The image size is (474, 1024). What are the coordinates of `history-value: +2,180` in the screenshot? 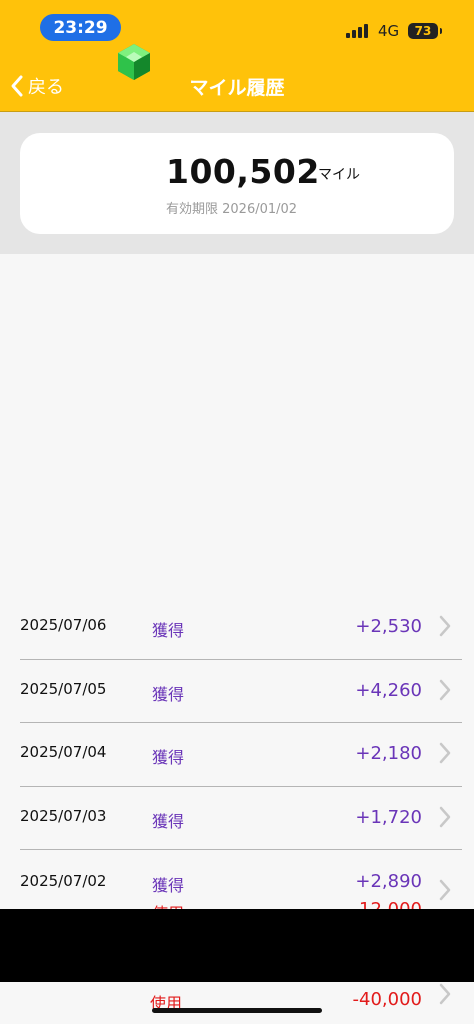 It's located at (388, 753).